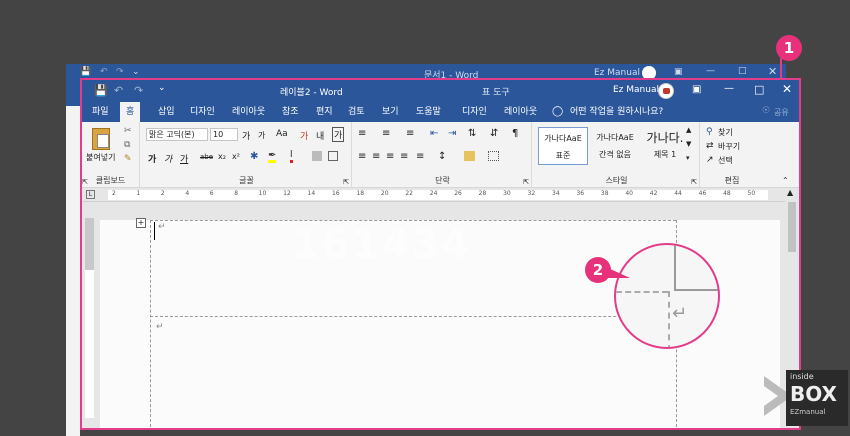  What do you see at coordinates (162, 88) in the screenshot?
I see `customize-quick-access-icon: ⌄` at bounding box center [162, 88].